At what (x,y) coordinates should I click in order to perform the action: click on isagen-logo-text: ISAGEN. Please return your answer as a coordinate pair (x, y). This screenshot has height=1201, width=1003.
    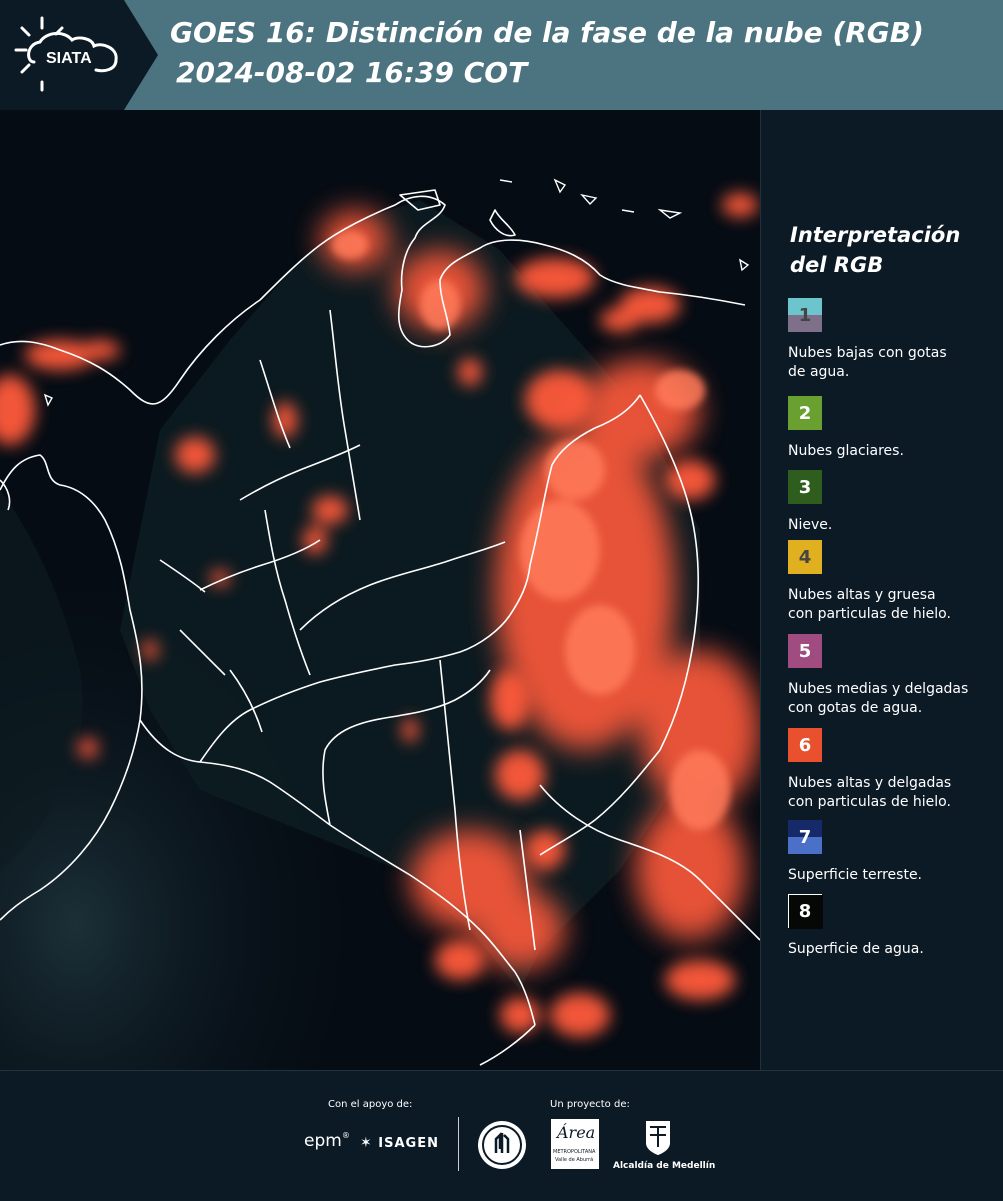
    Looking at the image, I should click on (408, 1143).